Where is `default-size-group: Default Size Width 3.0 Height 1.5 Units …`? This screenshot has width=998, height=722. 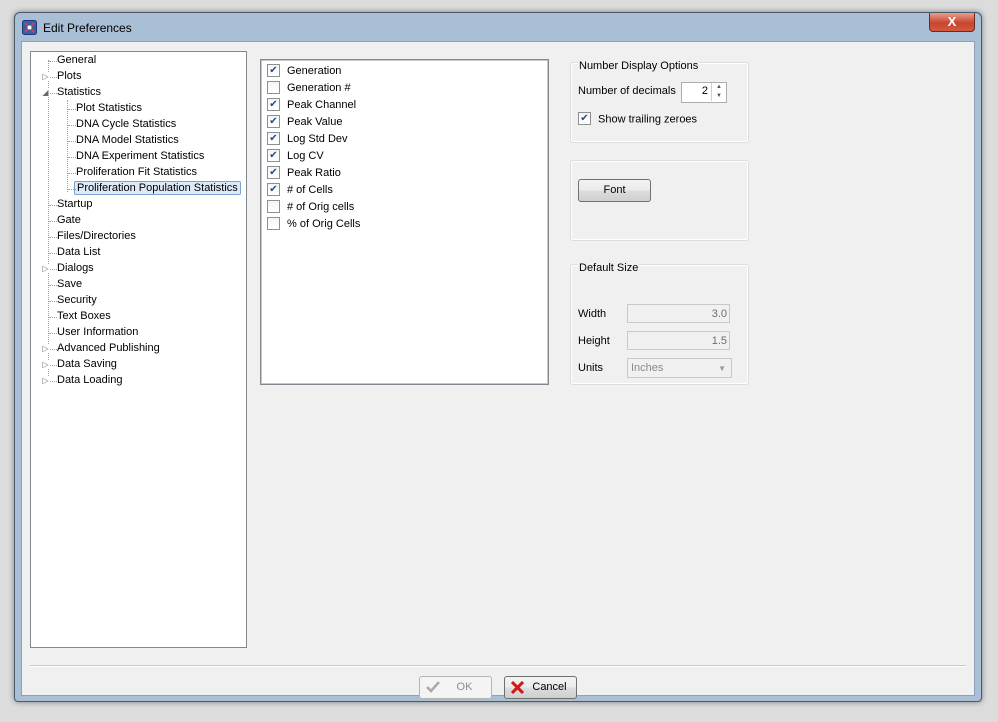 default-size-group: Default Size Width 3.0 Height 1.5 Units … is located at coordinates (659, 323).